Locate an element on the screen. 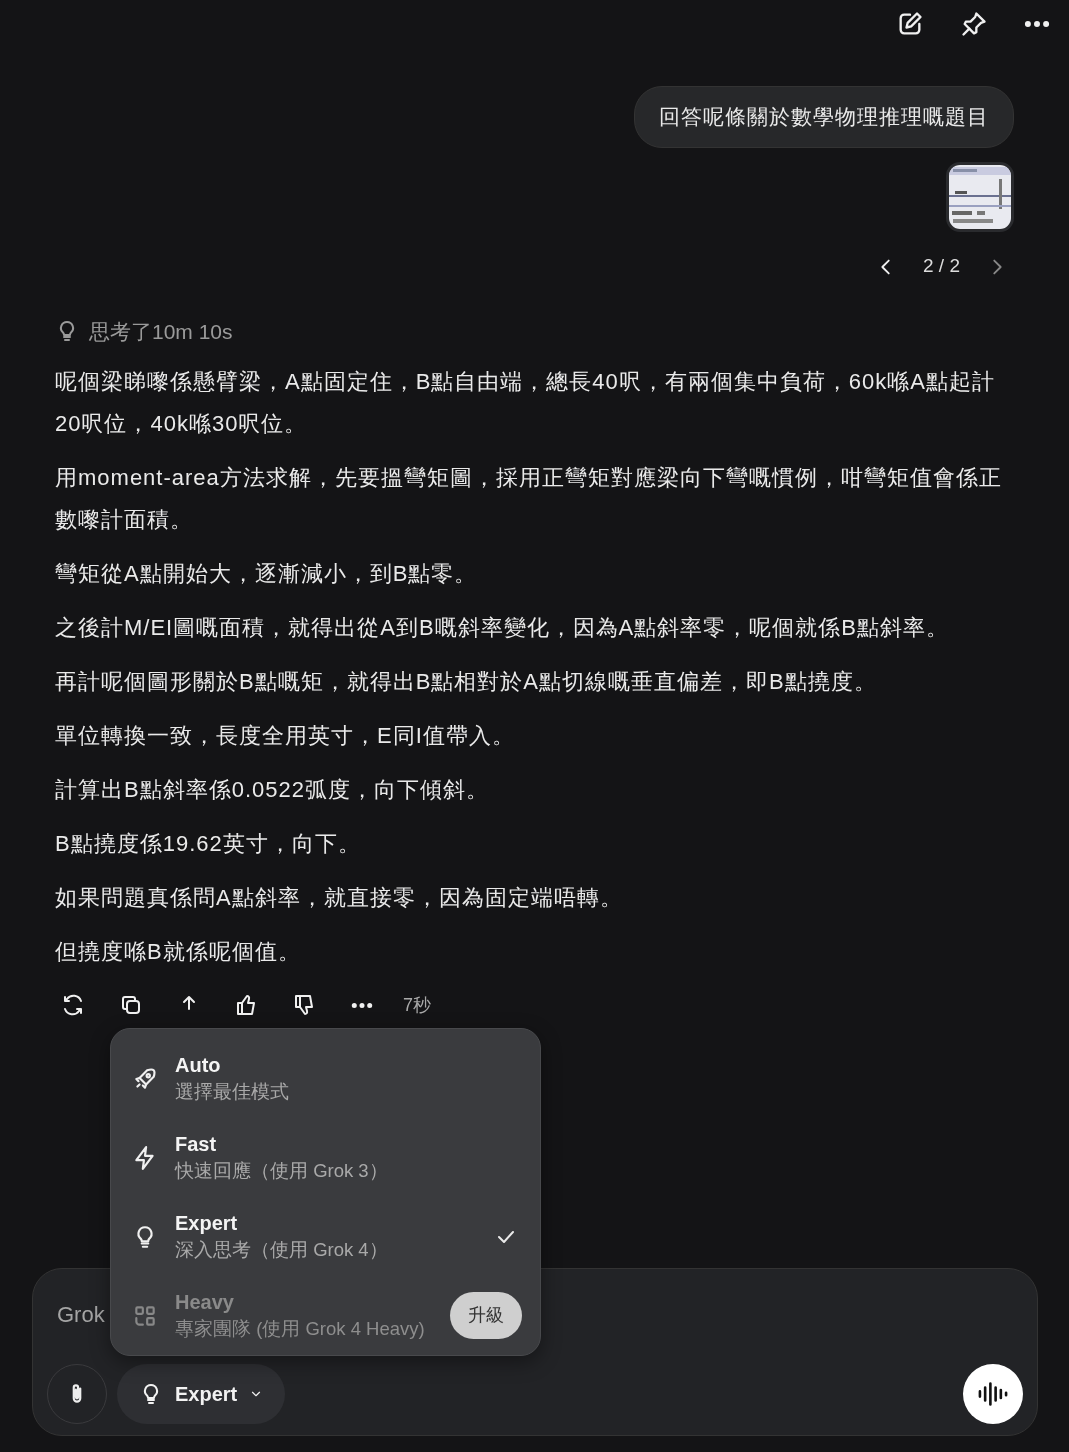 The height and width of the screenshot is (1452, 1069). answer-paragraph: 單位轉換一致，長度全用英寸，E同I值帶入。 is located at coordinates (285, 736).